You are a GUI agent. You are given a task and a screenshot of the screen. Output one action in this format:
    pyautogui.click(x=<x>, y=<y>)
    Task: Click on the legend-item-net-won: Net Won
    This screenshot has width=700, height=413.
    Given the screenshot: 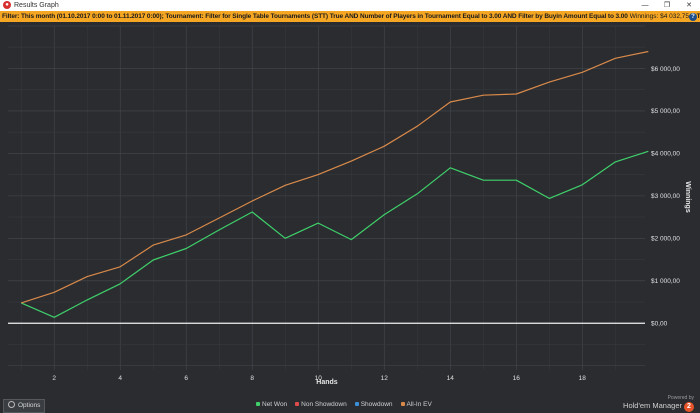 What is the action you would take?
    pyautogui.click(x=271, y=404)
    